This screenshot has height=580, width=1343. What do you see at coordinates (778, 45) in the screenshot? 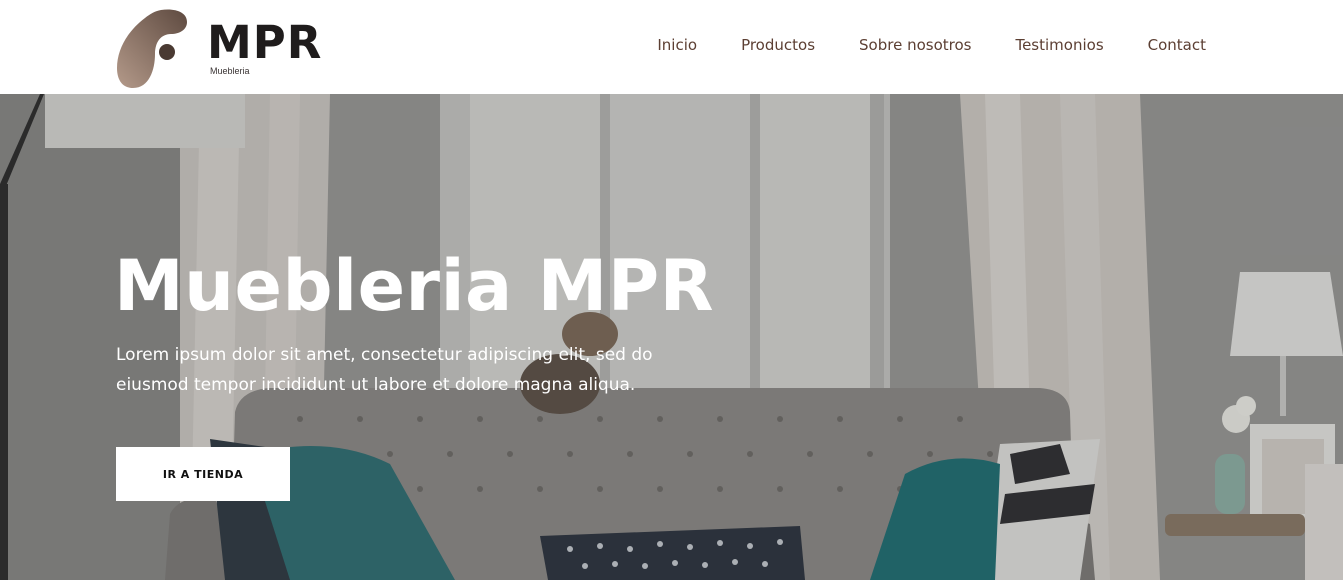
I see `nav-item-productos: Productos` at bounding box center [778, 45].